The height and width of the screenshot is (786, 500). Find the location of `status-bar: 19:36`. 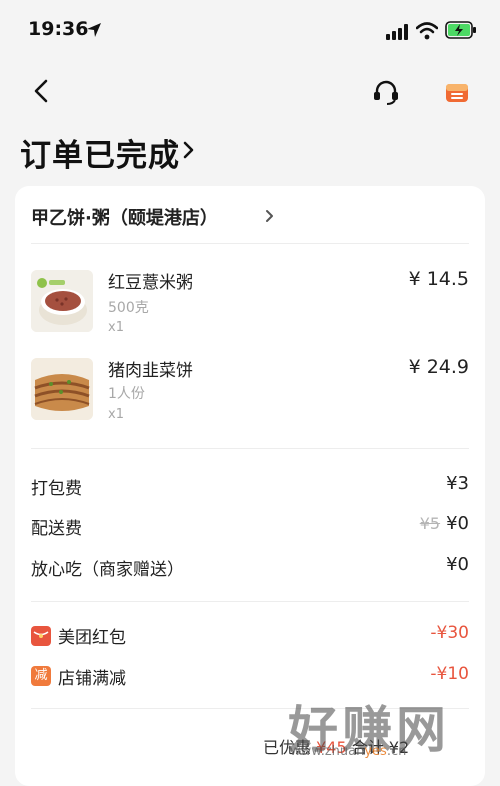

status-bar: 19:36 is located at coordinates (250, 30).